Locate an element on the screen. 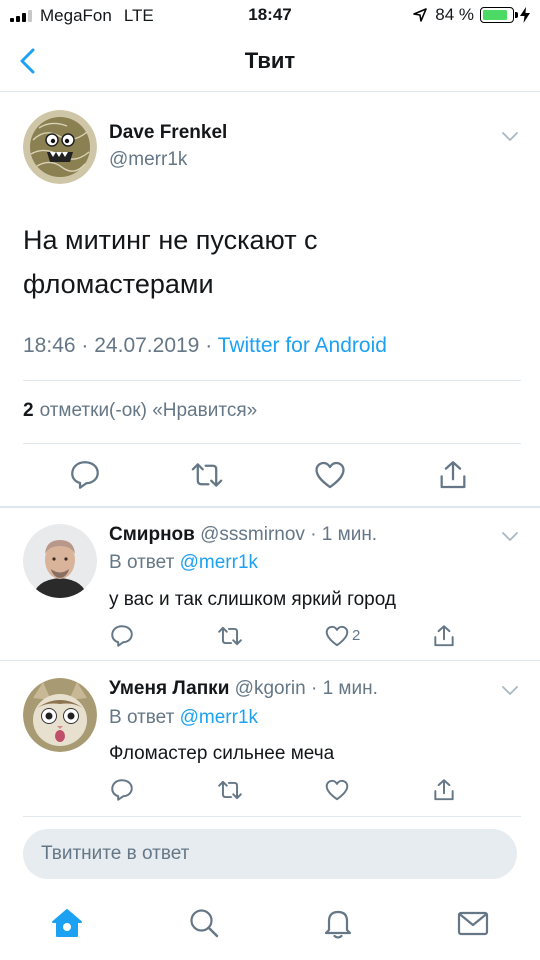  bottom-tab-bar is located at coordinates (270, 923).